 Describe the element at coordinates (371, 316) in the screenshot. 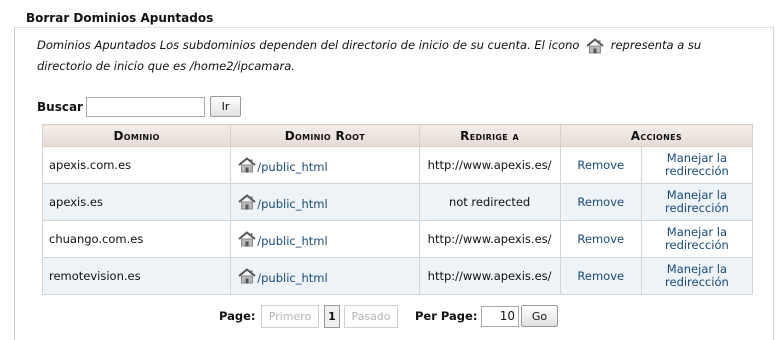

I see `last-page-button: Pasado` at that location.